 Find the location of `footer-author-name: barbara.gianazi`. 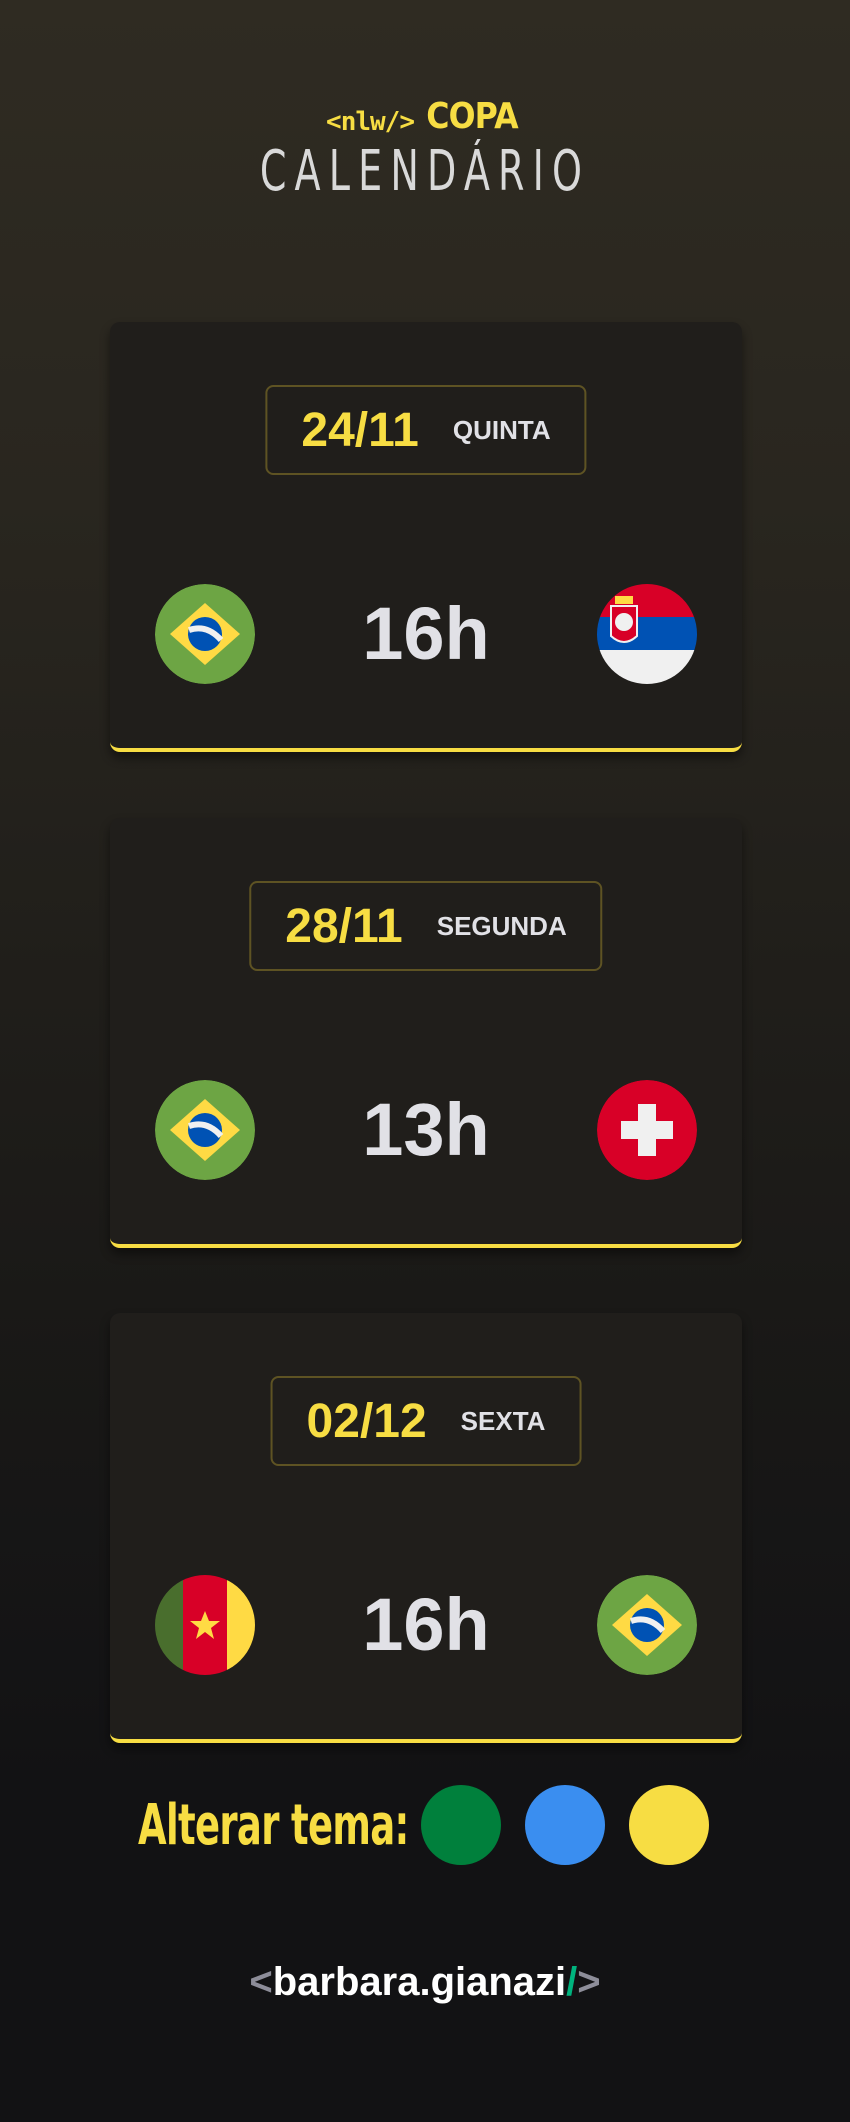

footer-author-name: barbara.gianazi is located at coordinates (419, 1982).